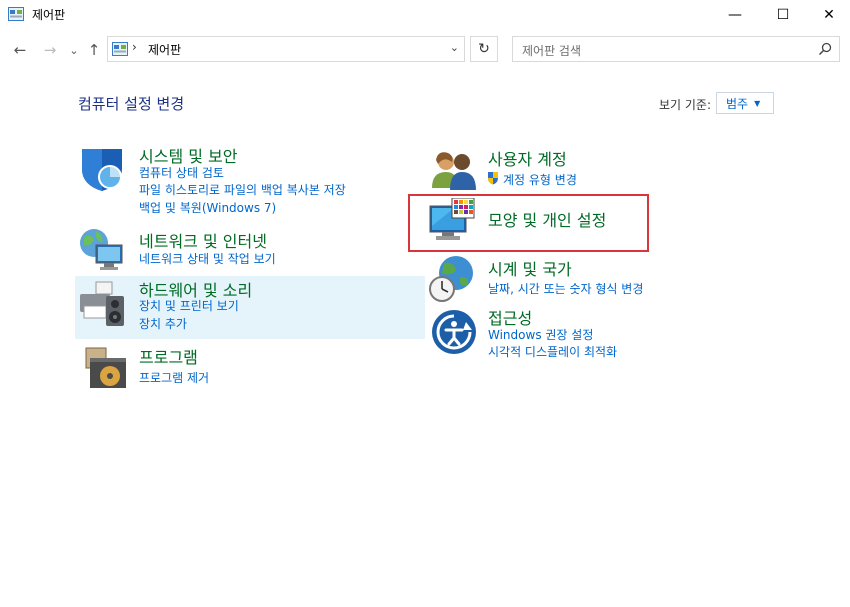  I want to click on printer-speaker-icon, so click(102, 303).